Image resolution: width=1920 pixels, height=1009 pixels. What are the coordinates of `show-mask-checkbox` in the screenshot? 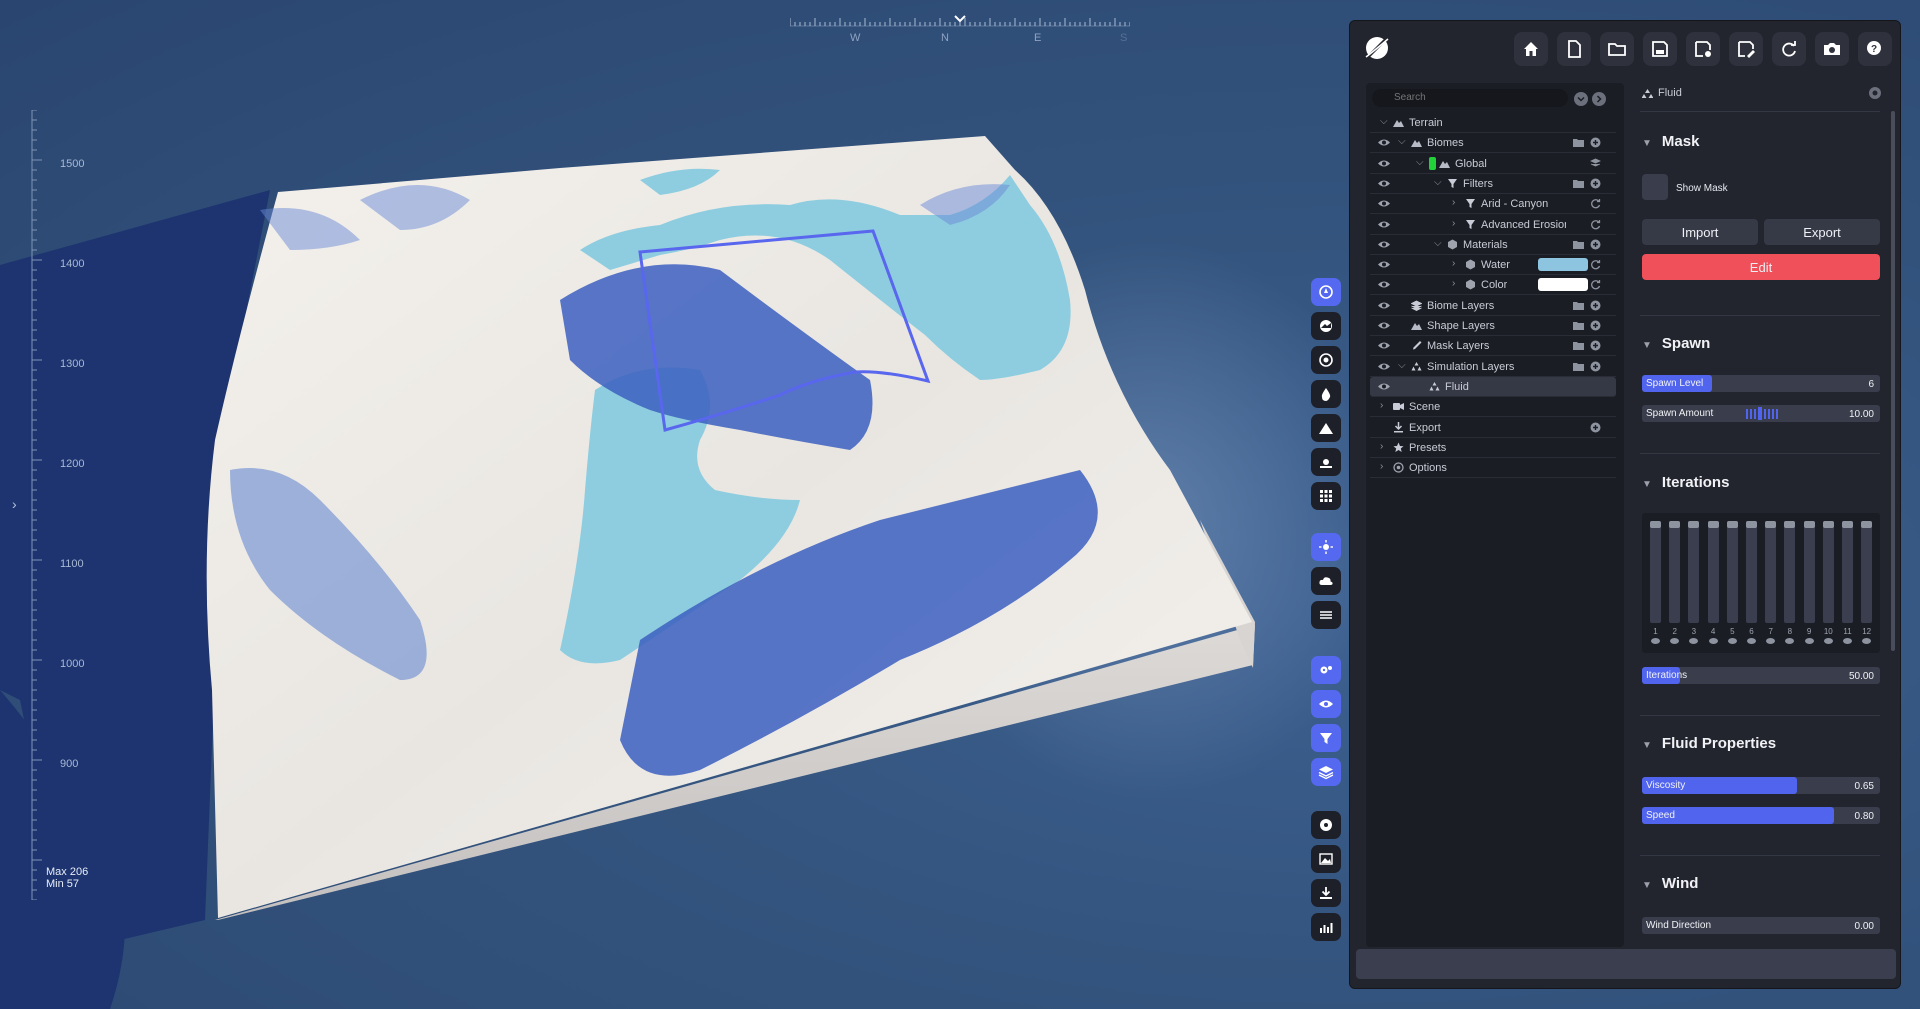 It's located at (1655, 187).